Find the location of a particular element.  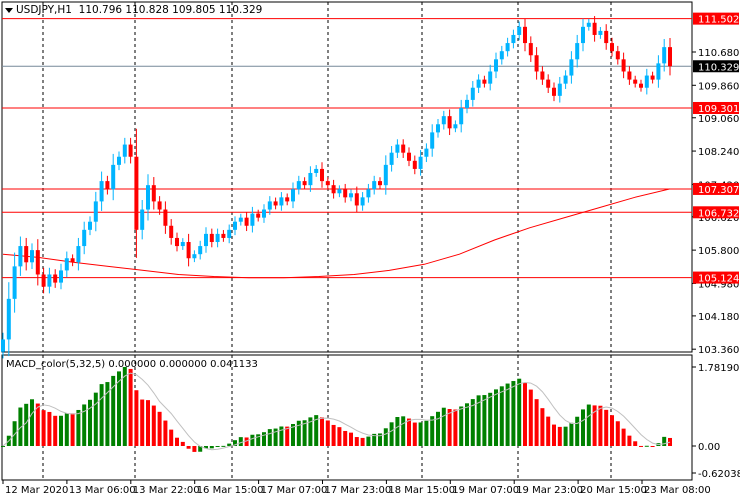

macd-axis-label: 1.781901 is located at coordinates (719, 368).